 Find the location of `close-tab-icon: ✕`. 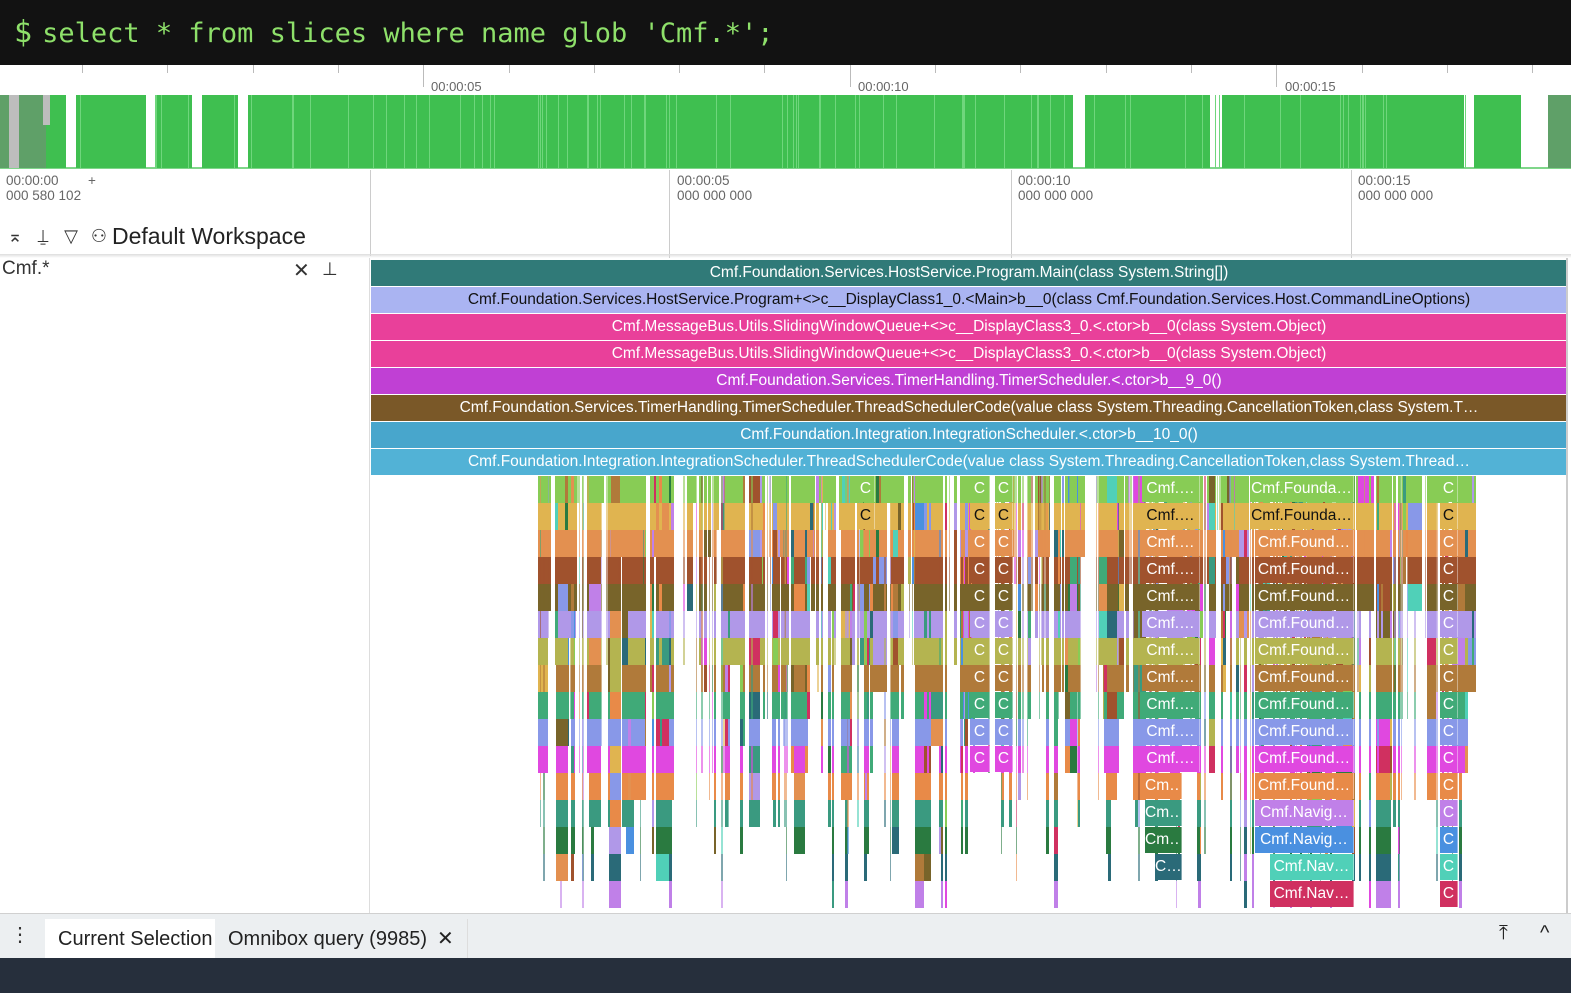

close-tab-icon: ✕ is located at coordinates (445, 939).